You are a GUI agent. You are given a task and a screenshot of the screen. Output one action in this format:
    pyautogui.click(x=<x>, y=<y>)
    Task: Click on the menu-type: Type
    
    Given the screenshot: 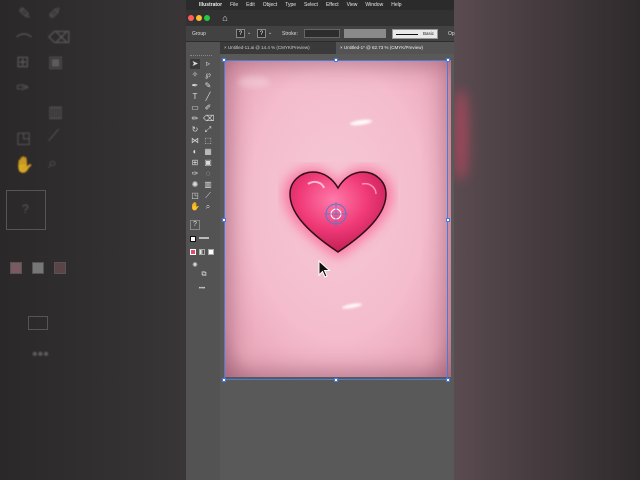 What is the action you would take?
    pyautogui.click(x=290, y=5)
    